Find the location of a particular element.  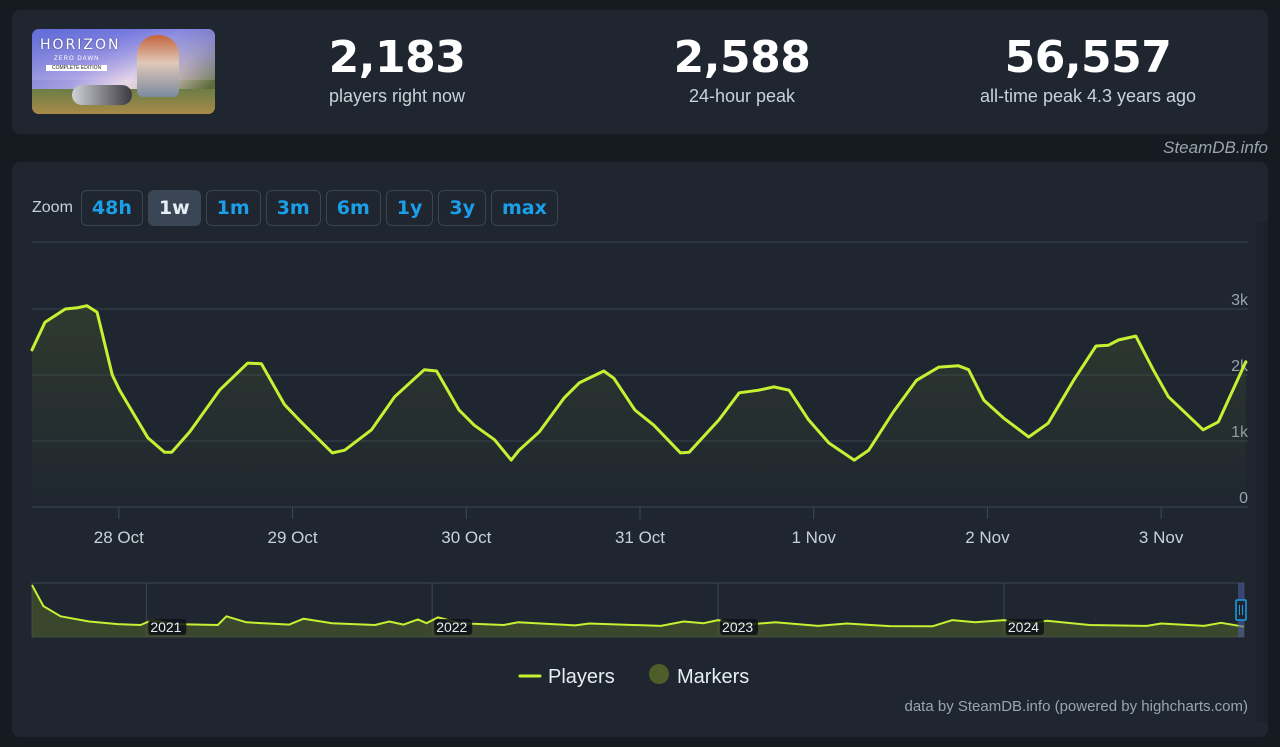

stat-all-time-peak: 56,557 all-time peak 4.3 years ago is located at coordinates (1088, 69).